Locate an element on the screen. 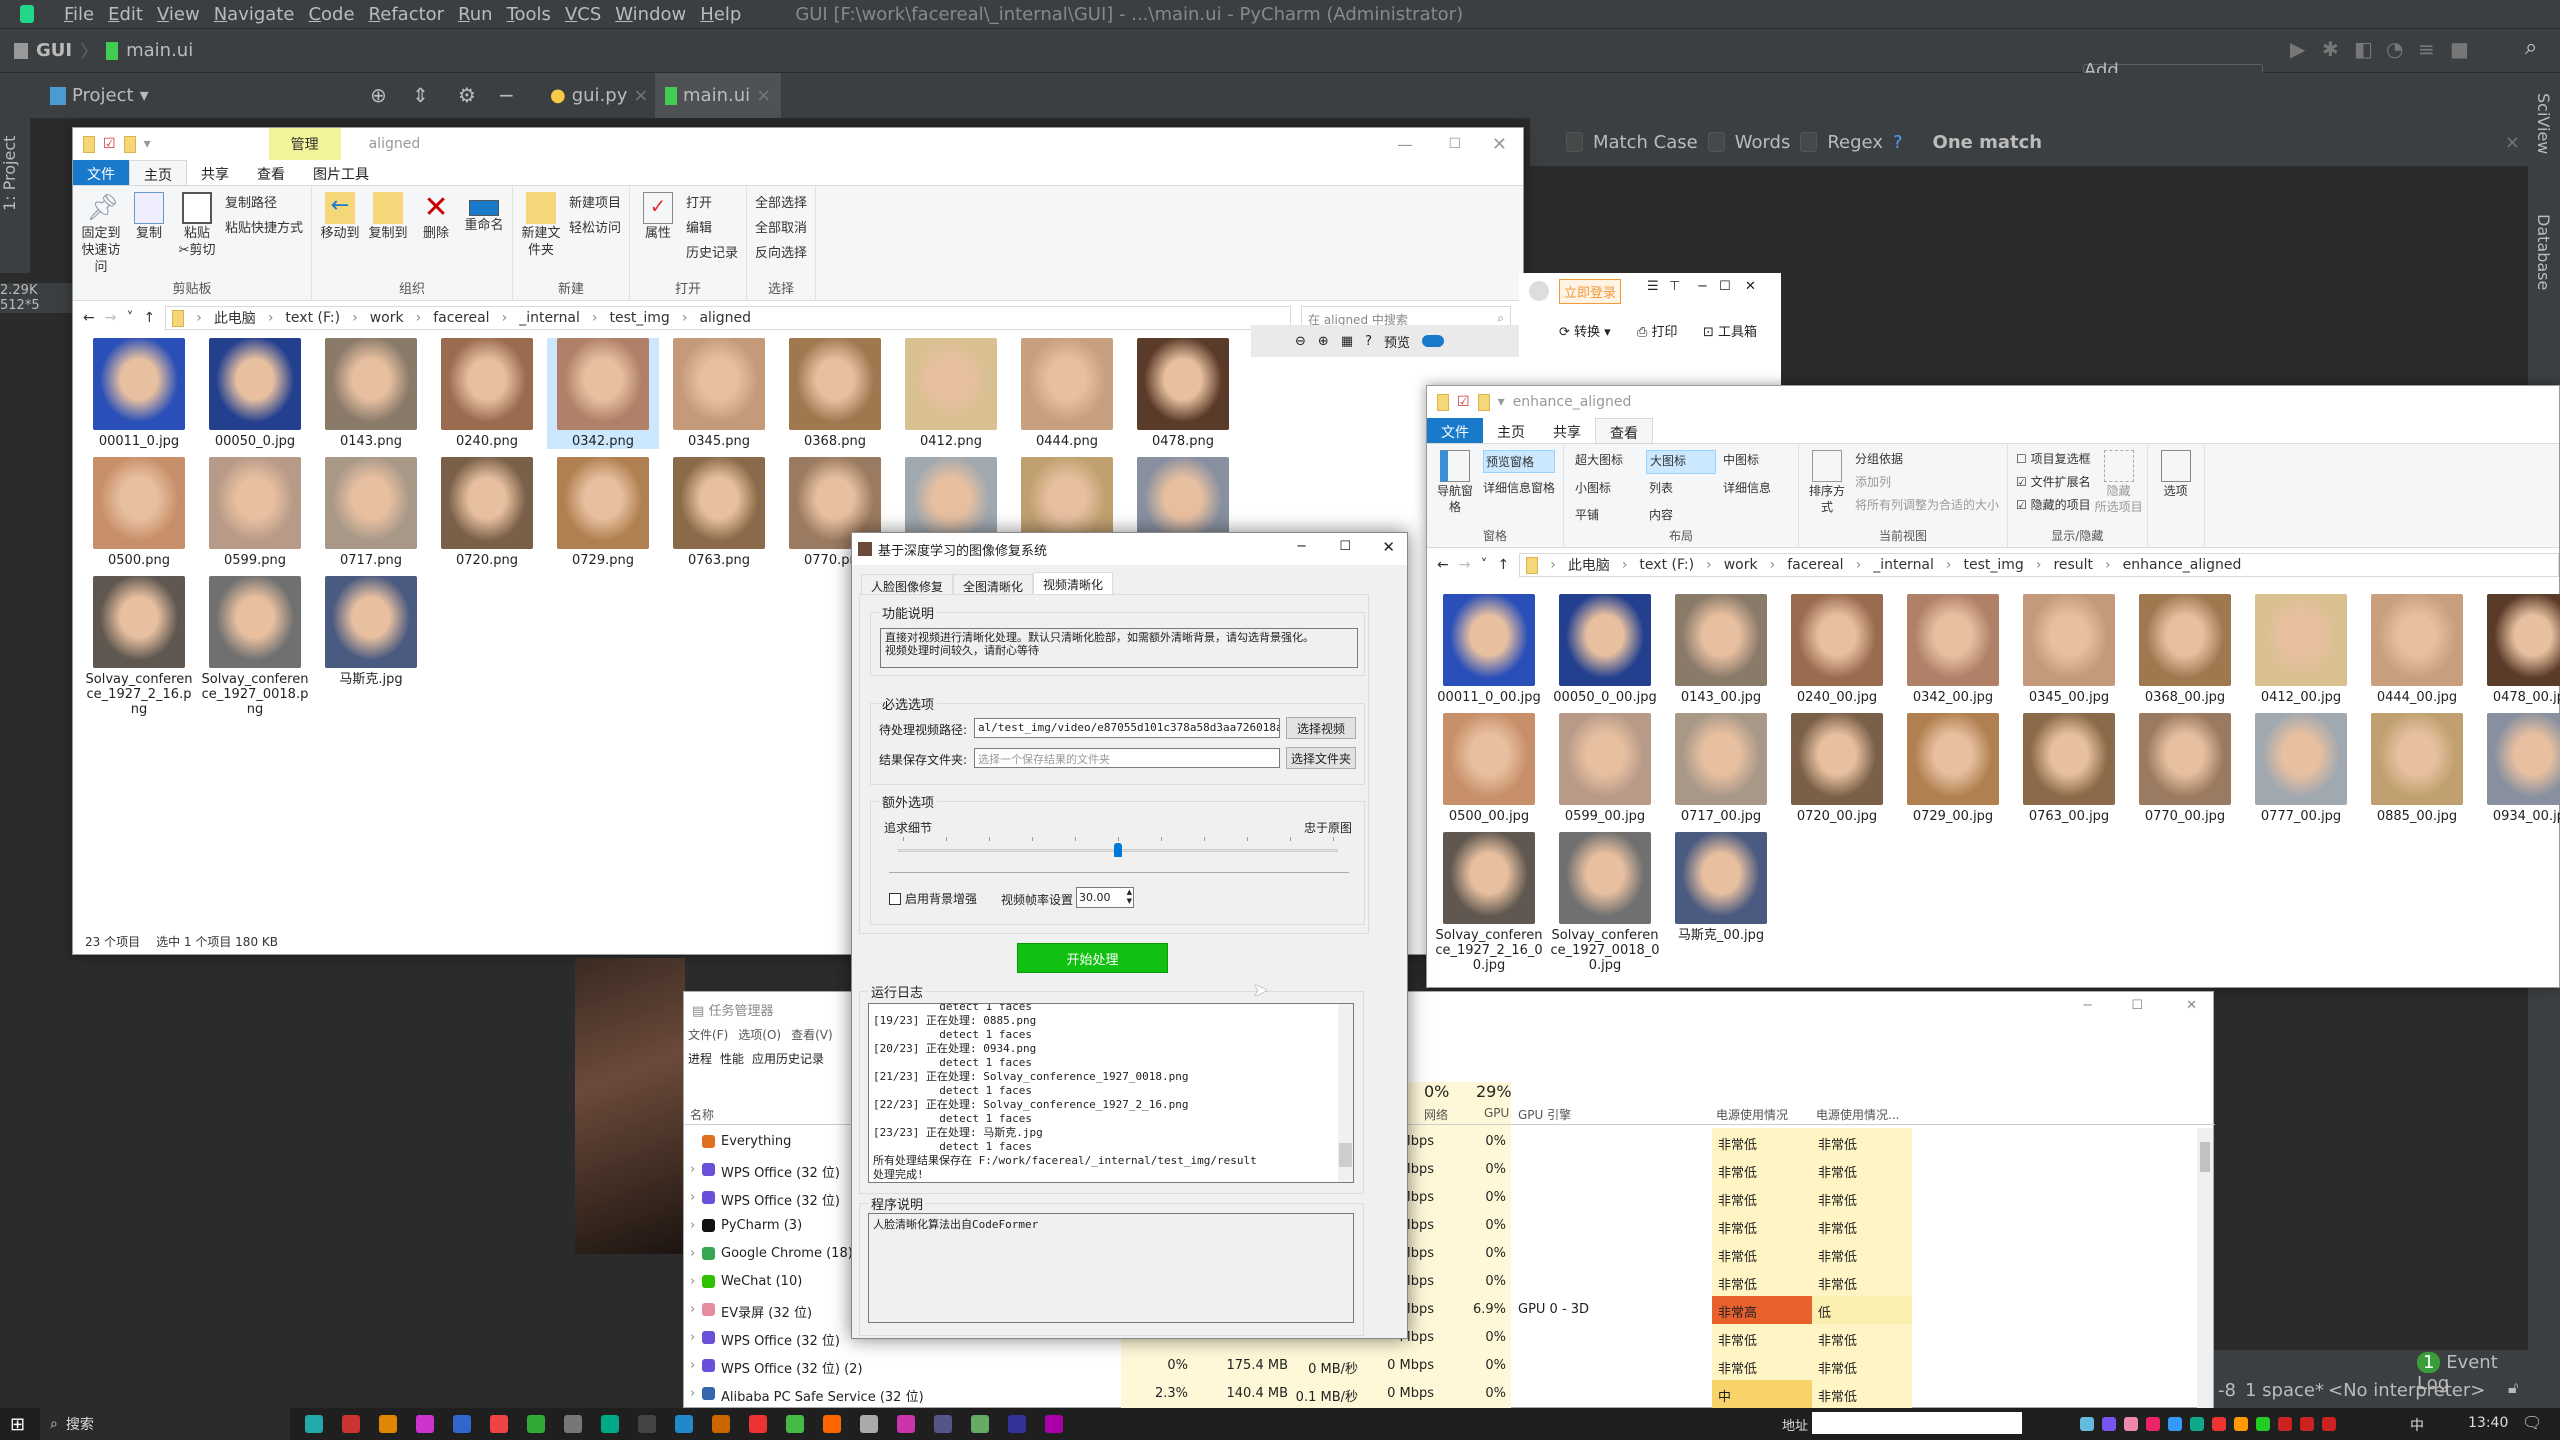  file-item: 00050_0_00.jpg is located at coordinates (1605, 649).